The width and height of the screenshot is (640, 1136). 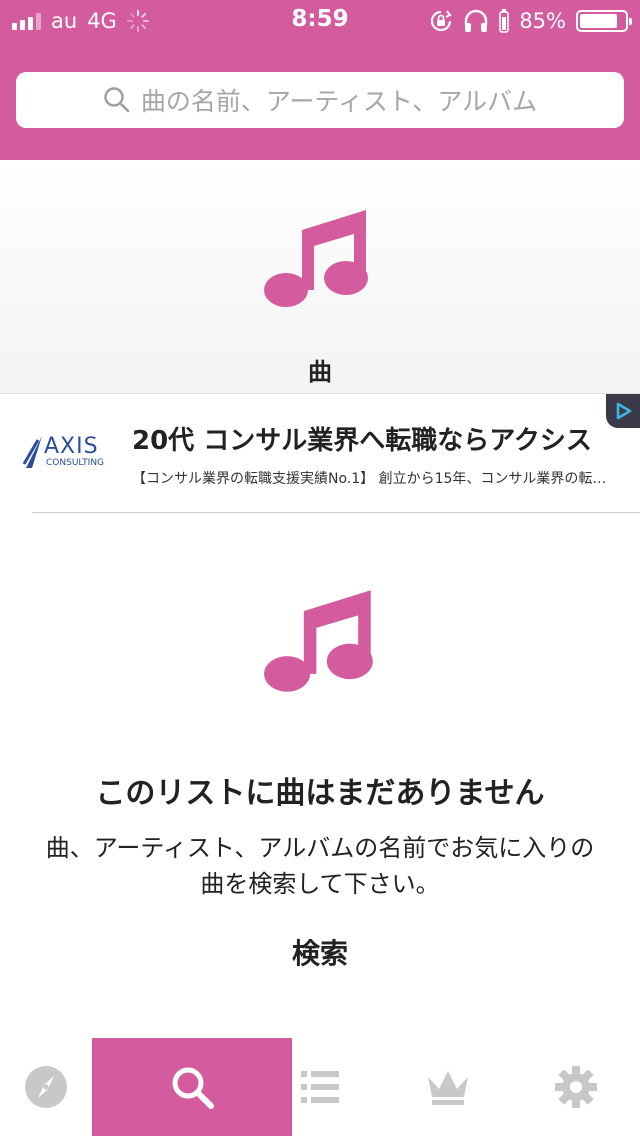 I want to click on crown-icon, so click(x=448, y=1088).